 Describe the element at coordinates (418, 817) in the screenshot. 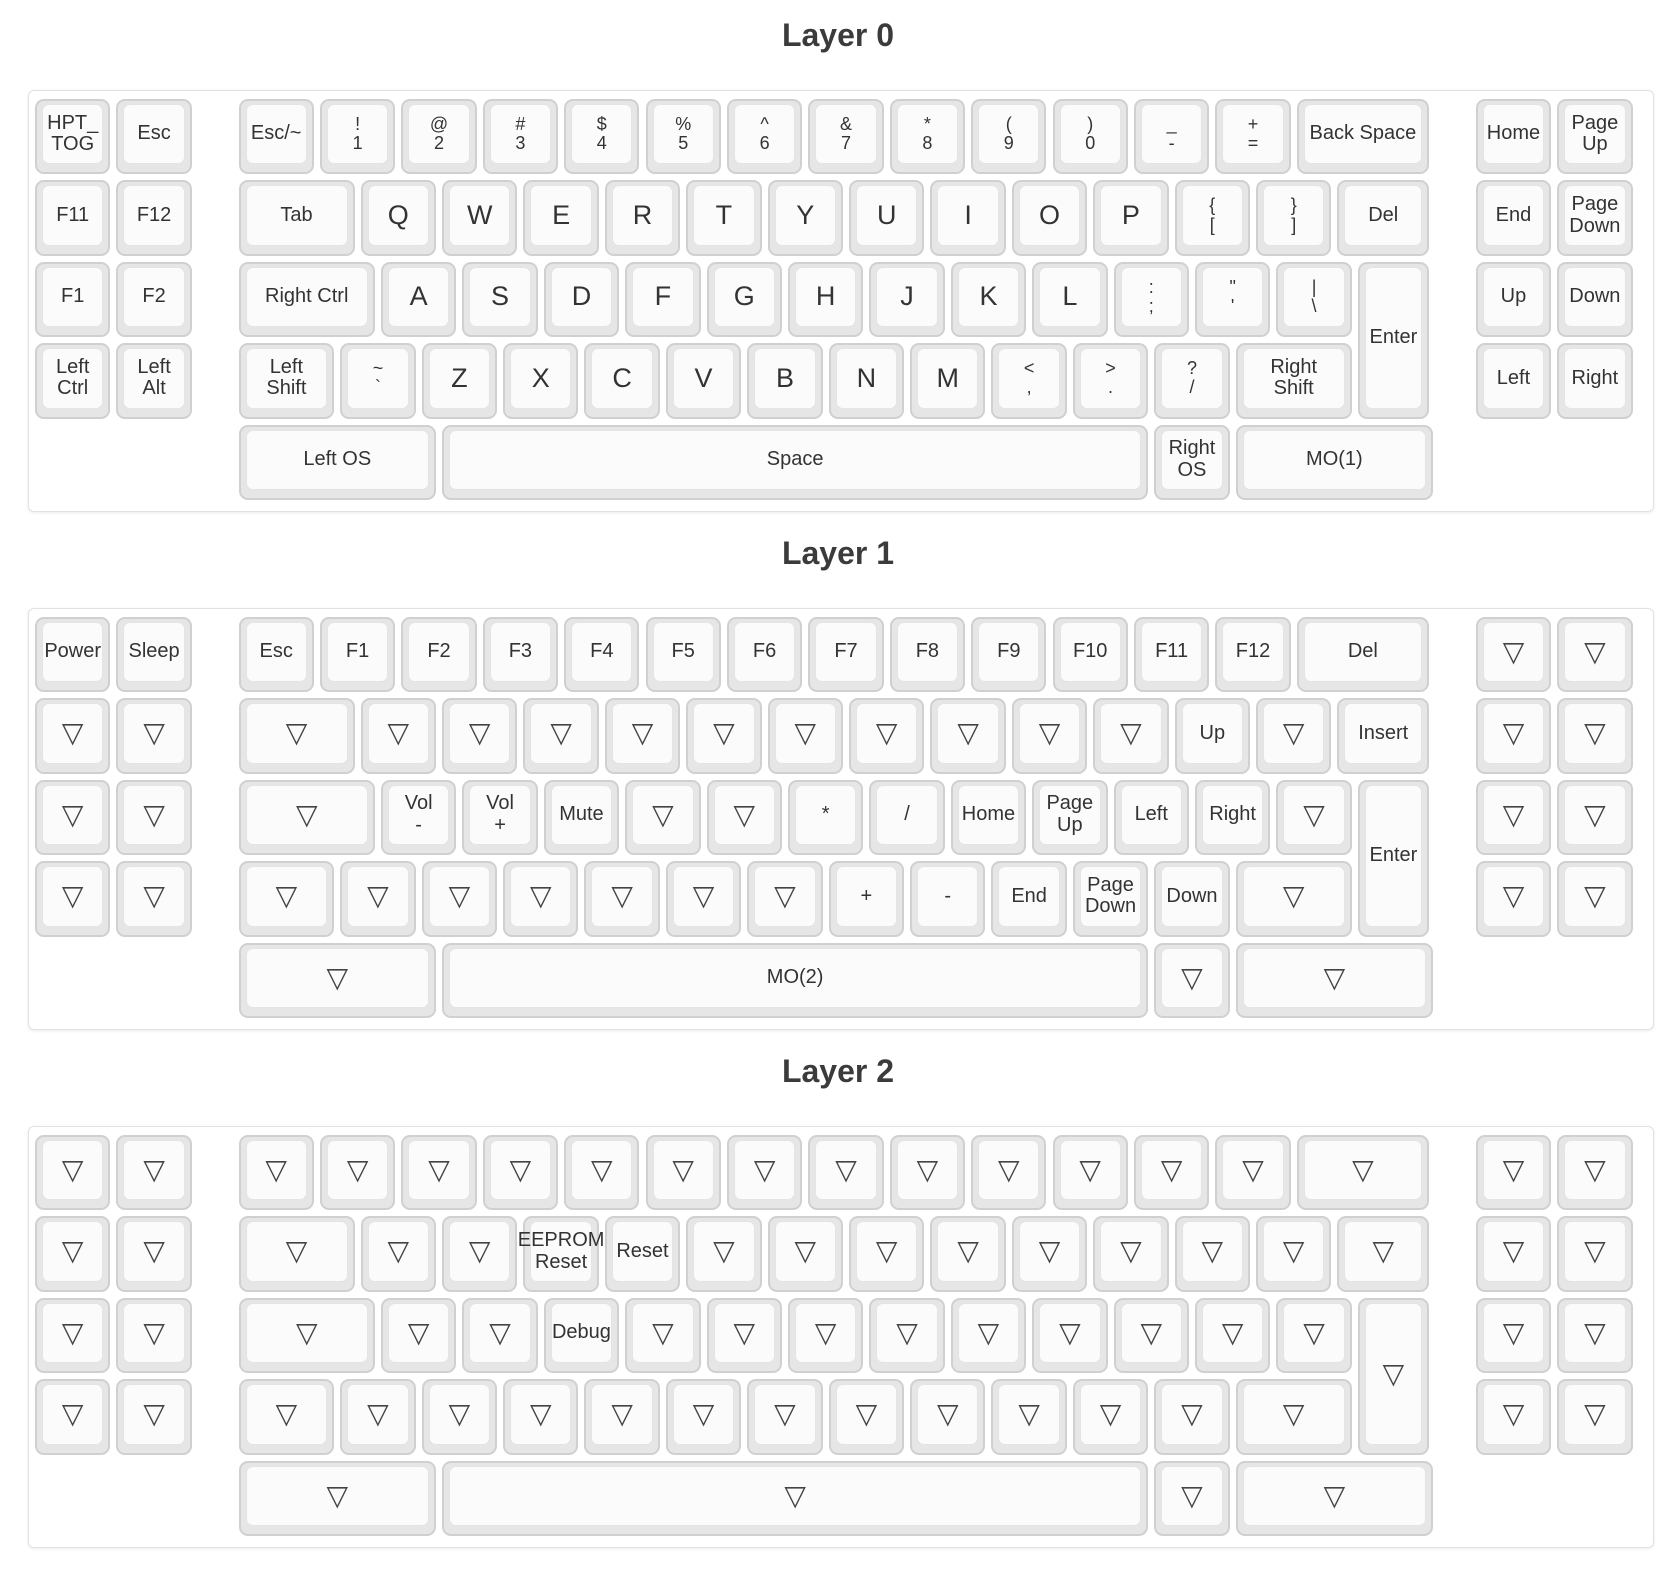

I see `key-minus: Vol -` at that location.